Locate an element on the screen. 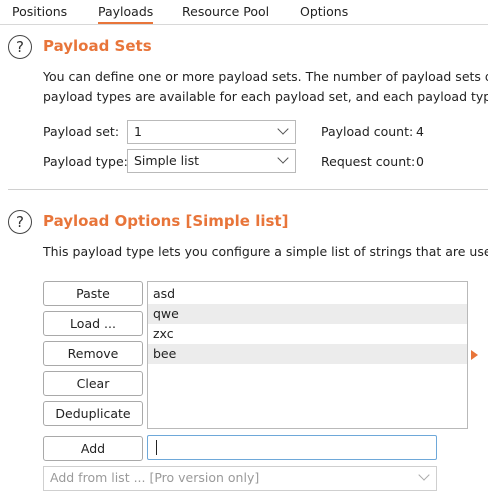 The width and height of the screenshot is (488, 496). tab-bar: Positions Payloads Resource Pool Options is located at coordinates (244, 12).